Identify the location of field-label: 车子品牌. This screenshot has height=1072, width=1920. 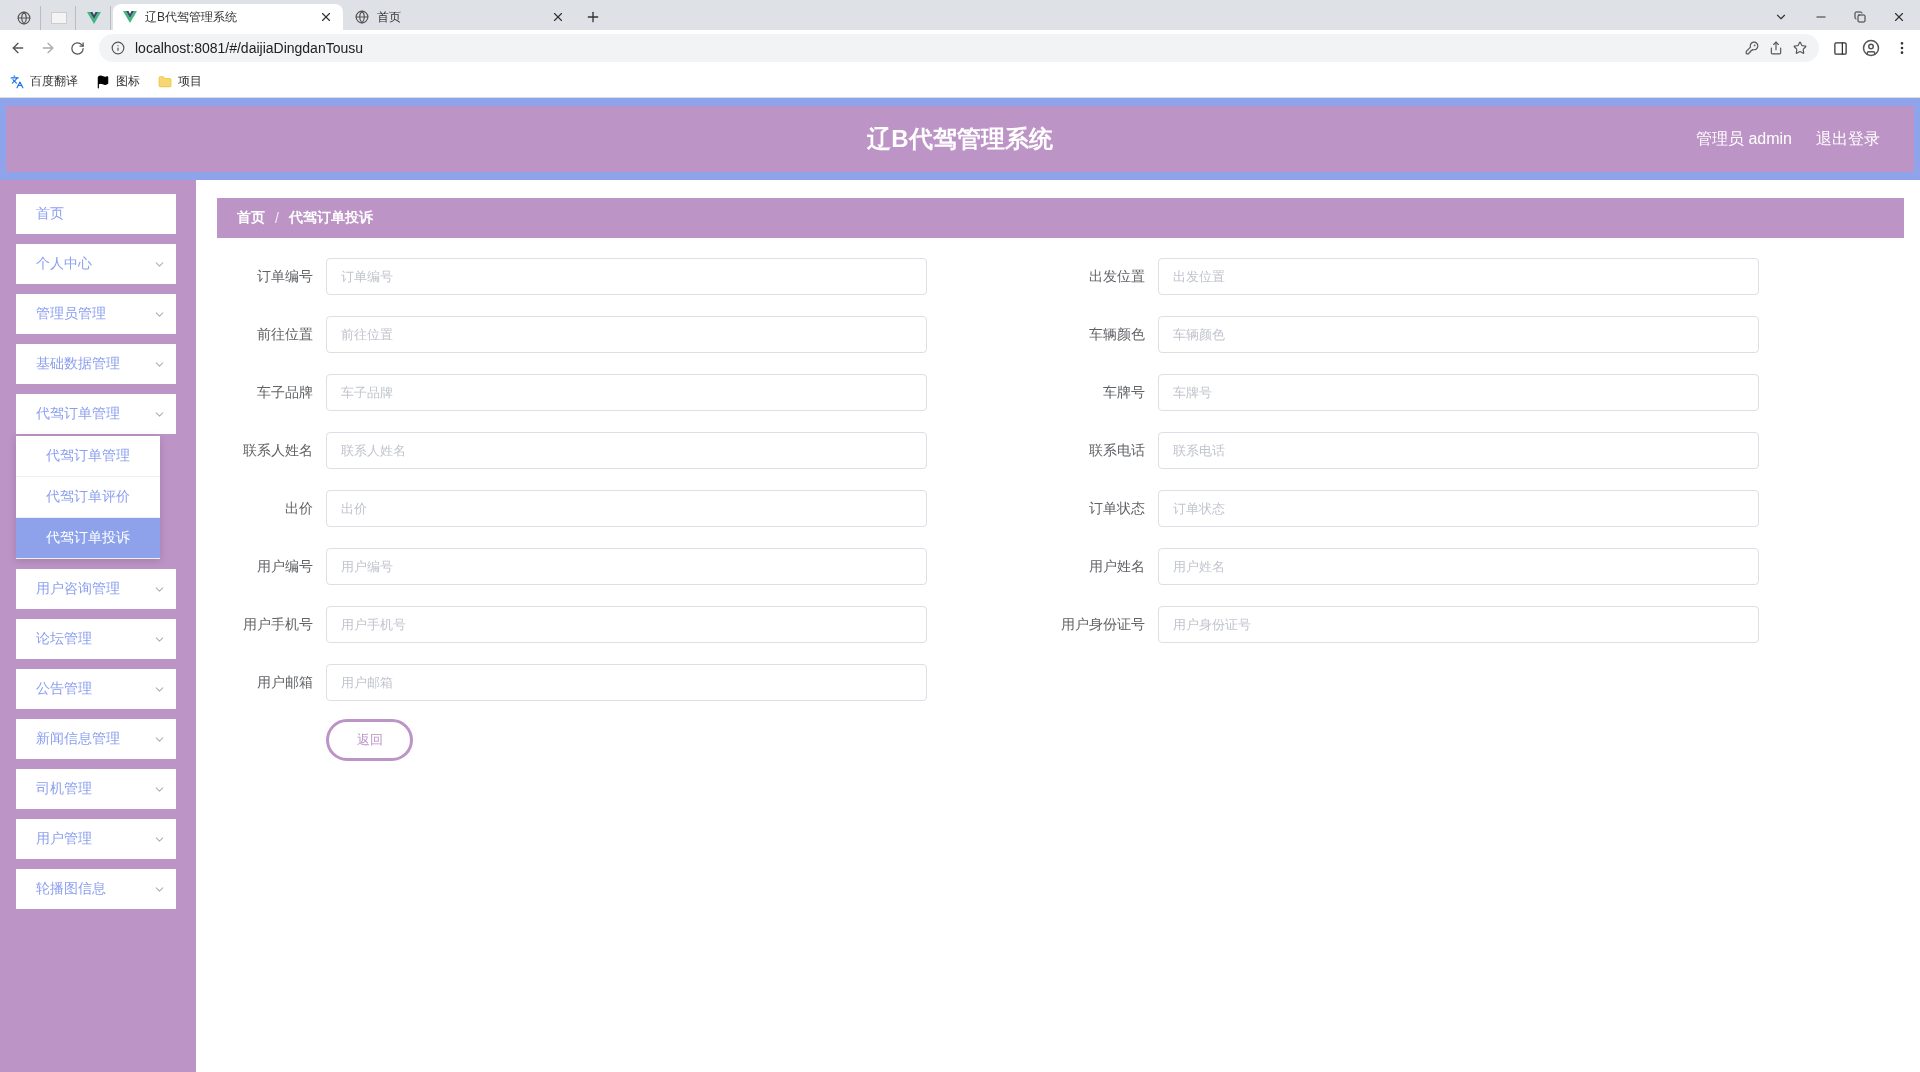
(284, 392).